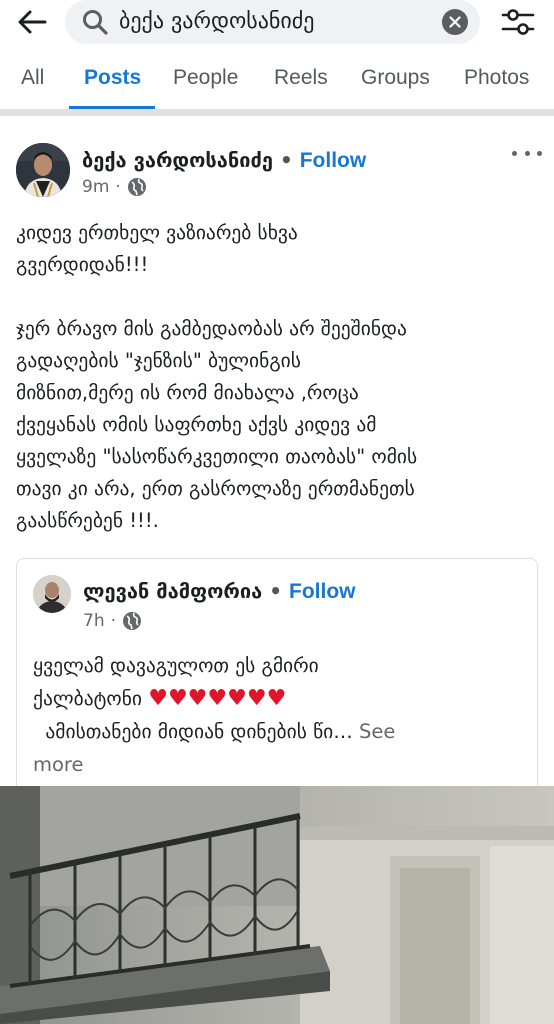  Describe the element at coordinates (217, 456) in the screenshot. I see `post-text-line: ყველაზე "სასოწარკვეთილი თაობას" ომის` at that location.